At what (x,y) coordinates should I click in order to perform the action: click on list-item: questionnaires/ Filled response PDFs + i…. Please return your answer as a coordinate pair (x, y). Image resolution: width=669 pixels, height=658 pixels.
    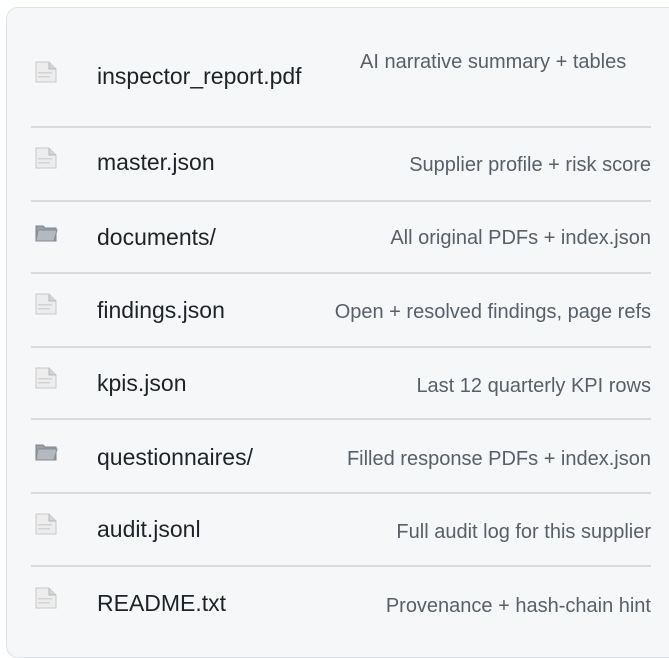
    Looking at the image, I should click on (341, 457).